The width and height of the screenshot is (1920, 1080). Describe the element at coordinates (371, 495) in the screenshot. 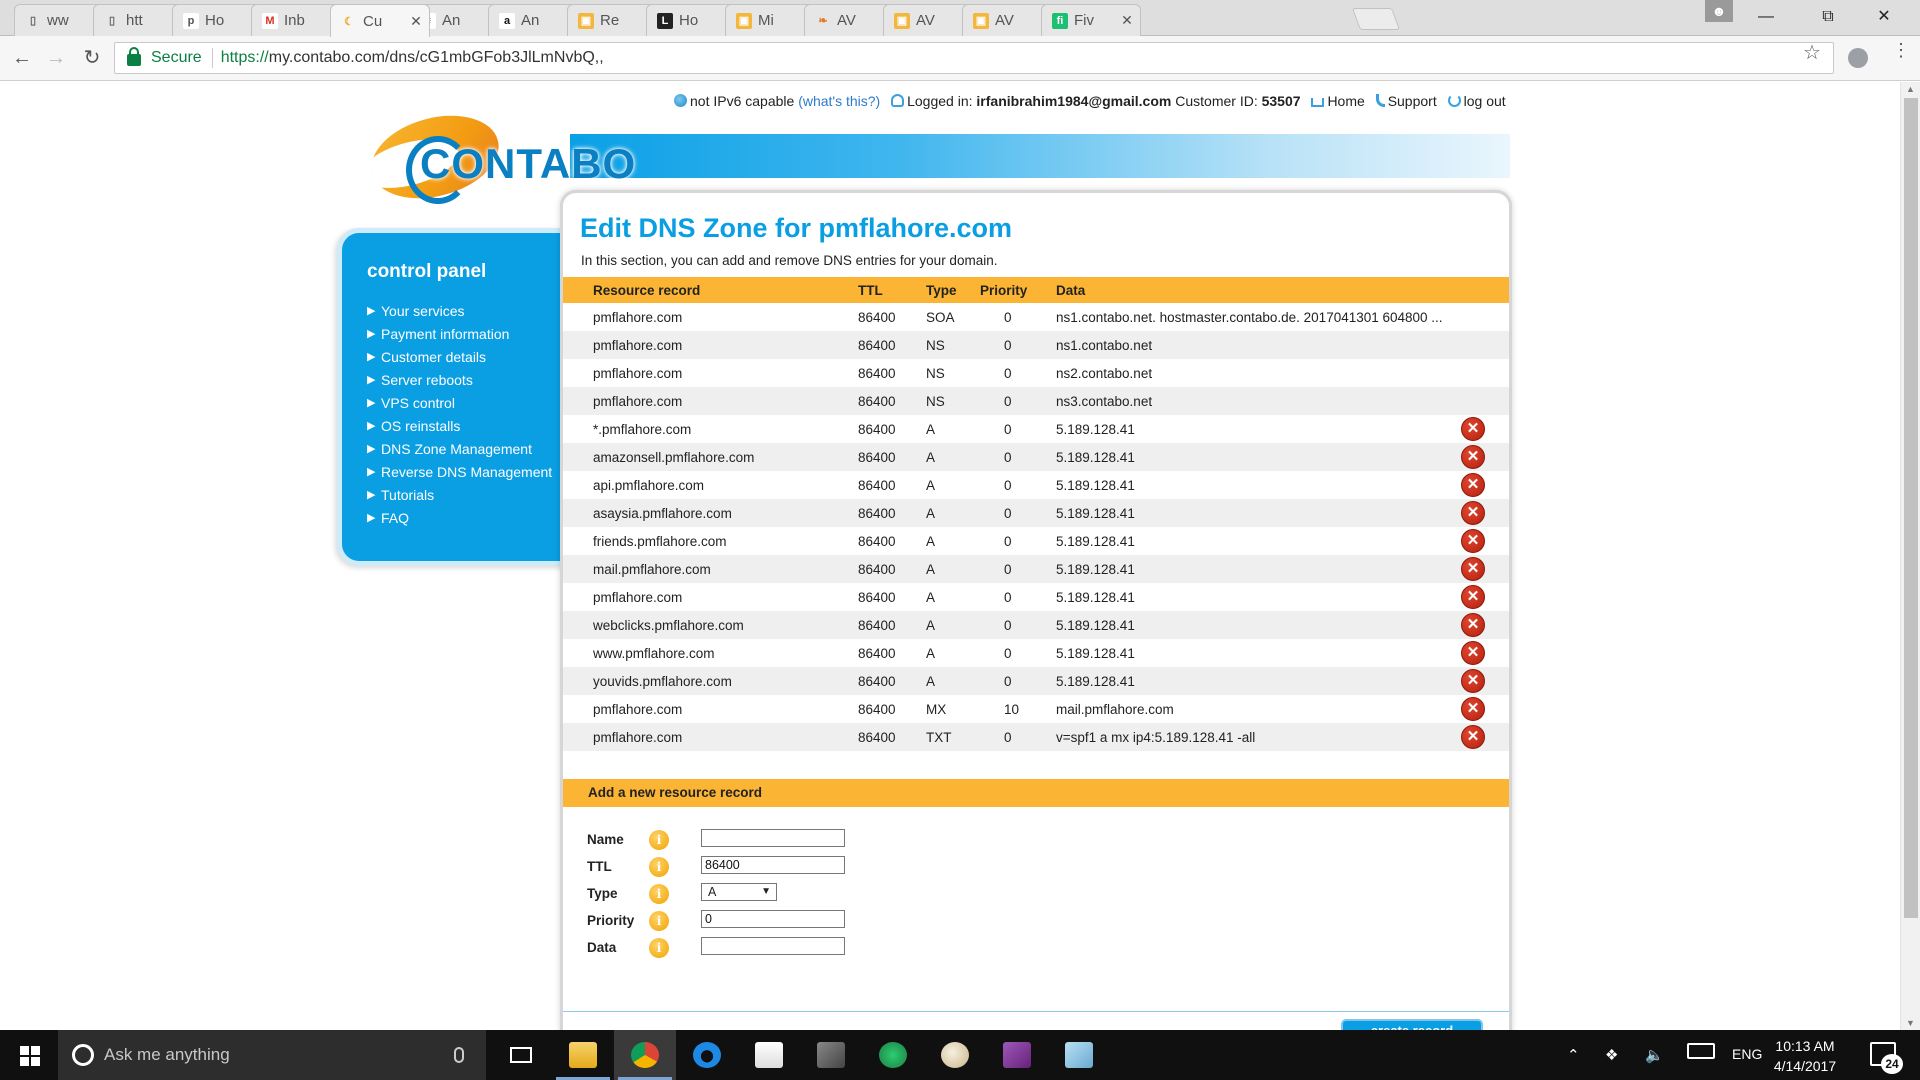

I see `chevron-right-icon: ▶` at that location.